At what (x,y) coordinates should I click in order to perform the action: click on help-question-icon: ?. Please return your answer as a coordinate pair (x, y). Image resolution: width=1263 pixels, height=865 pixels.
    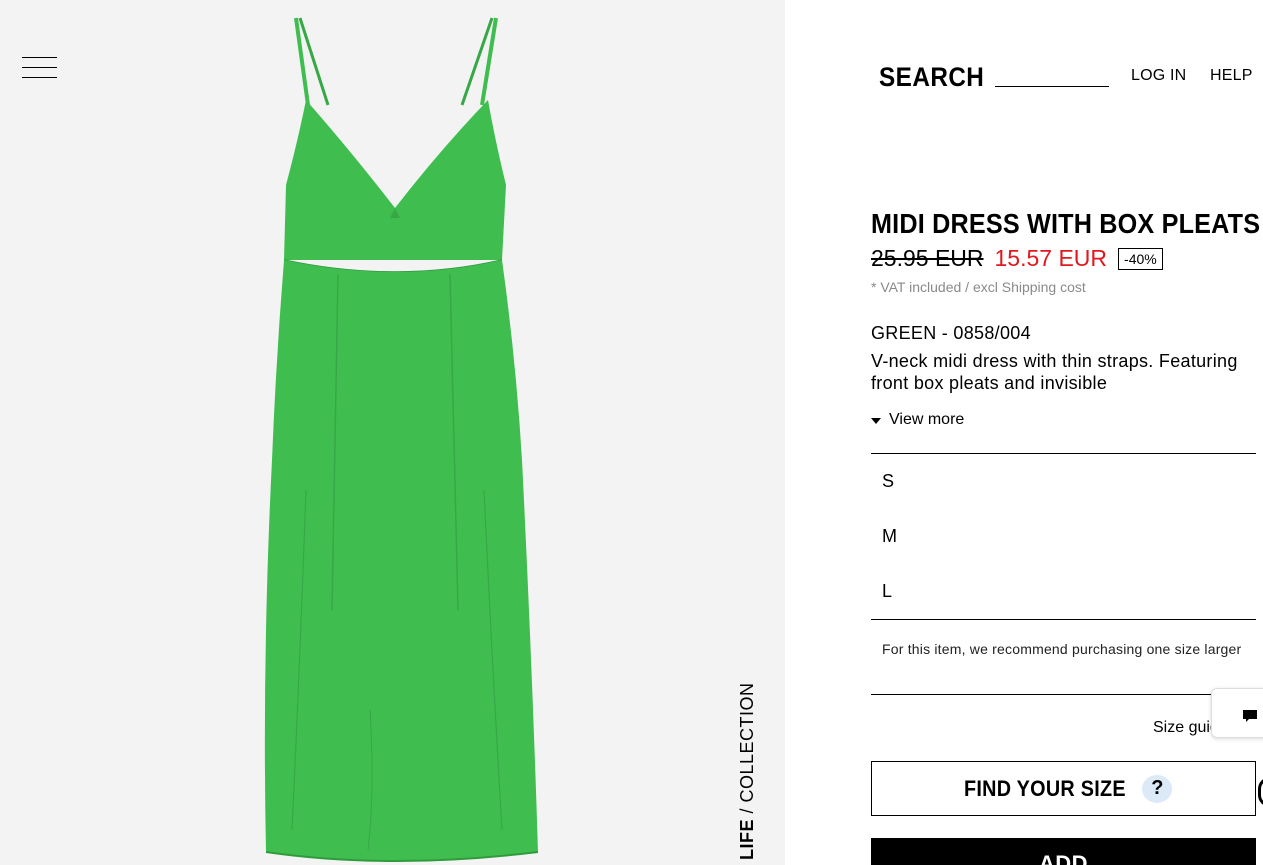
    Looking at the image, I should click on (1157, 788).